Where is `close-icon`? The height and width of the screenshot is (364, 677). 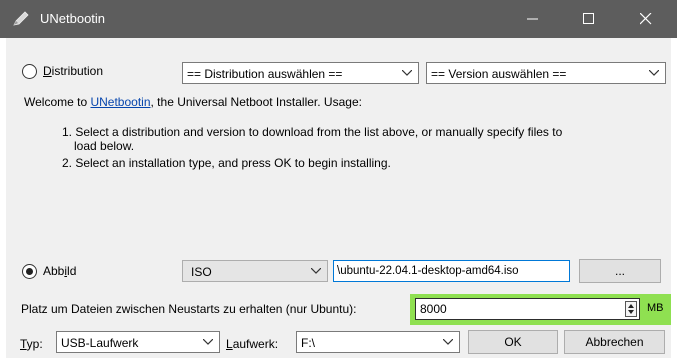 close-icon is located at coordinates (646, 19).